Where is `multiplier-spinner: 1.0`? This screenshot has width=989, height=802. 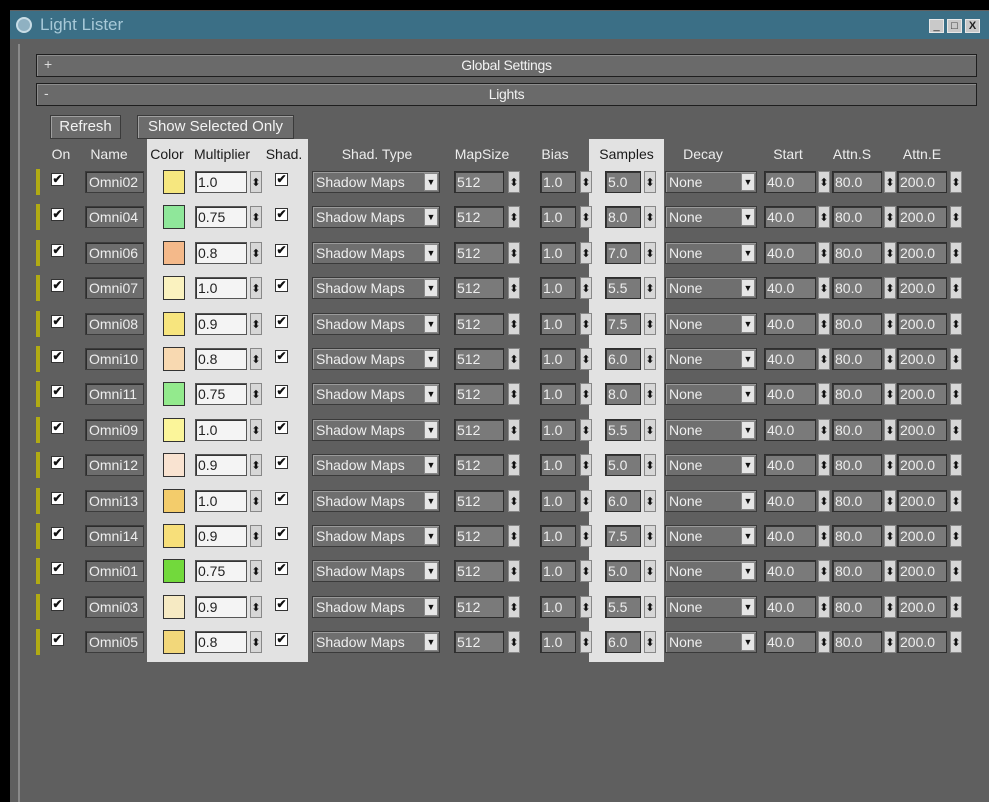
multiplier-spinner: 1.0 is located at coordinates (221, 501).